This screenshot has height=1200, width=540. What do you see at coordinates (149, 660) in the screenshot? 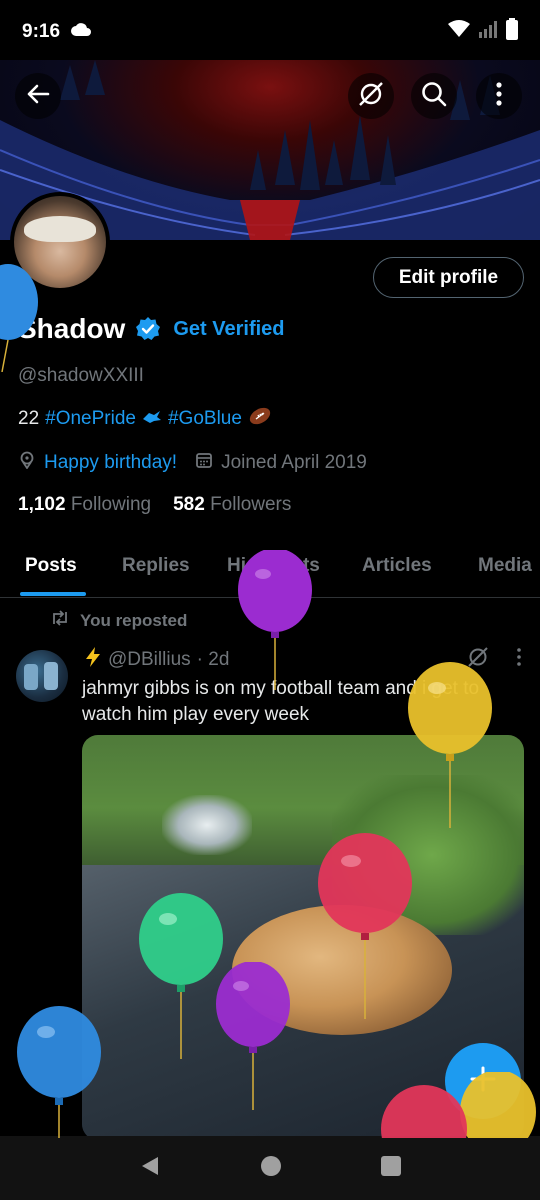
I see `post-author-handle: @DBillius` at bounding box center [149, 660].